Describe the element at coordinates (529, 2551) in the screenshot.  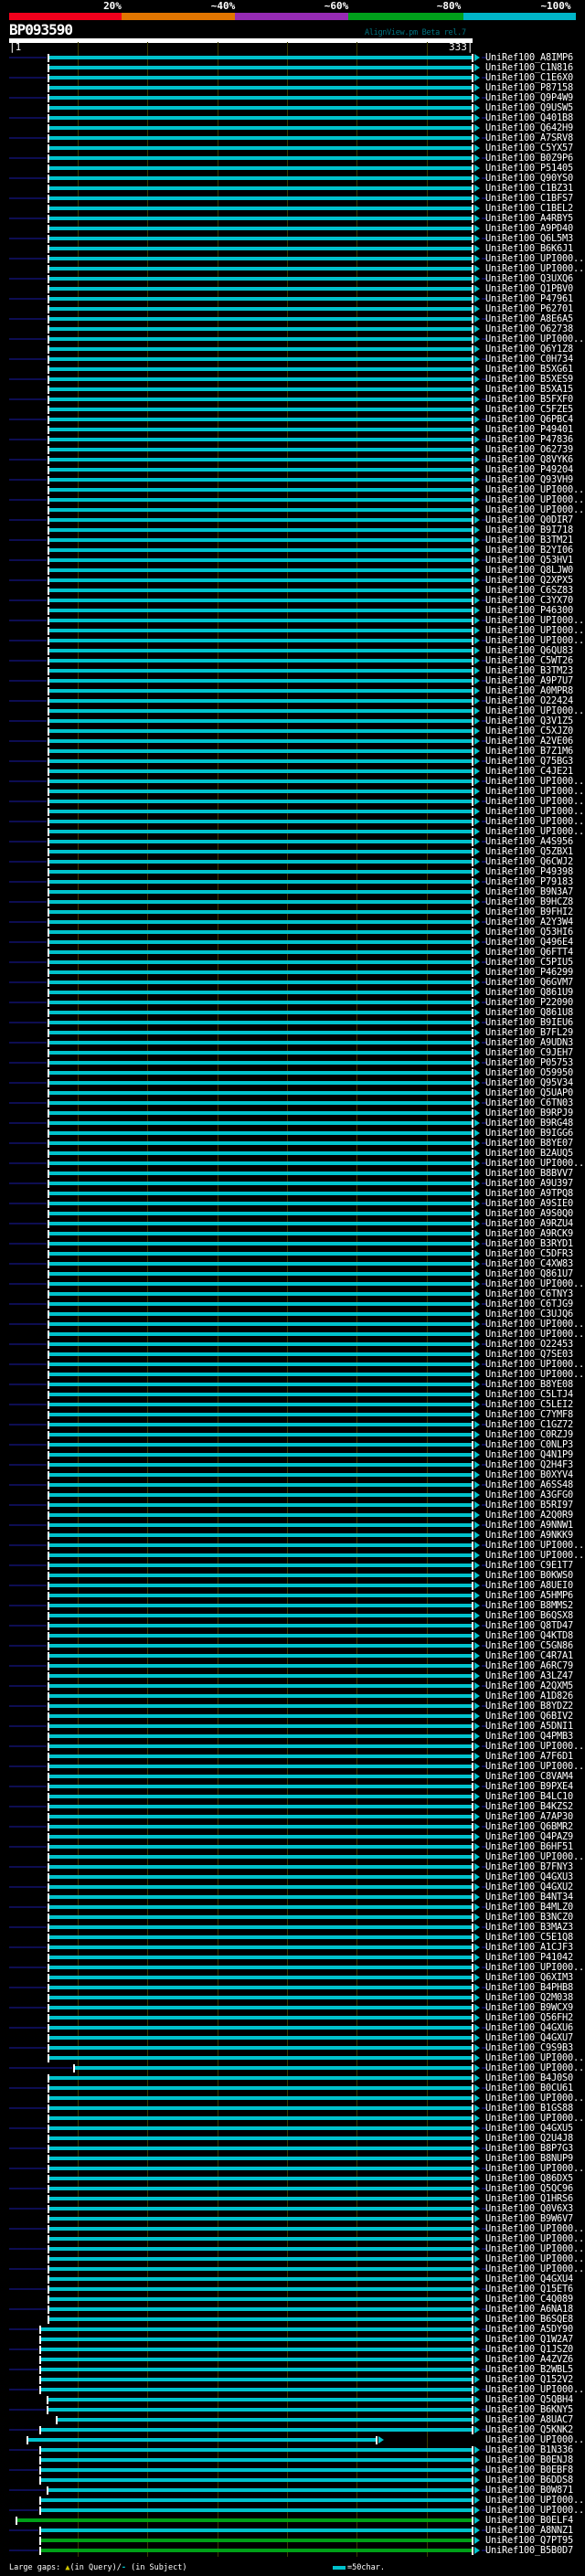
I see `hit-label: UniRef100_B5B0D7` at that location.